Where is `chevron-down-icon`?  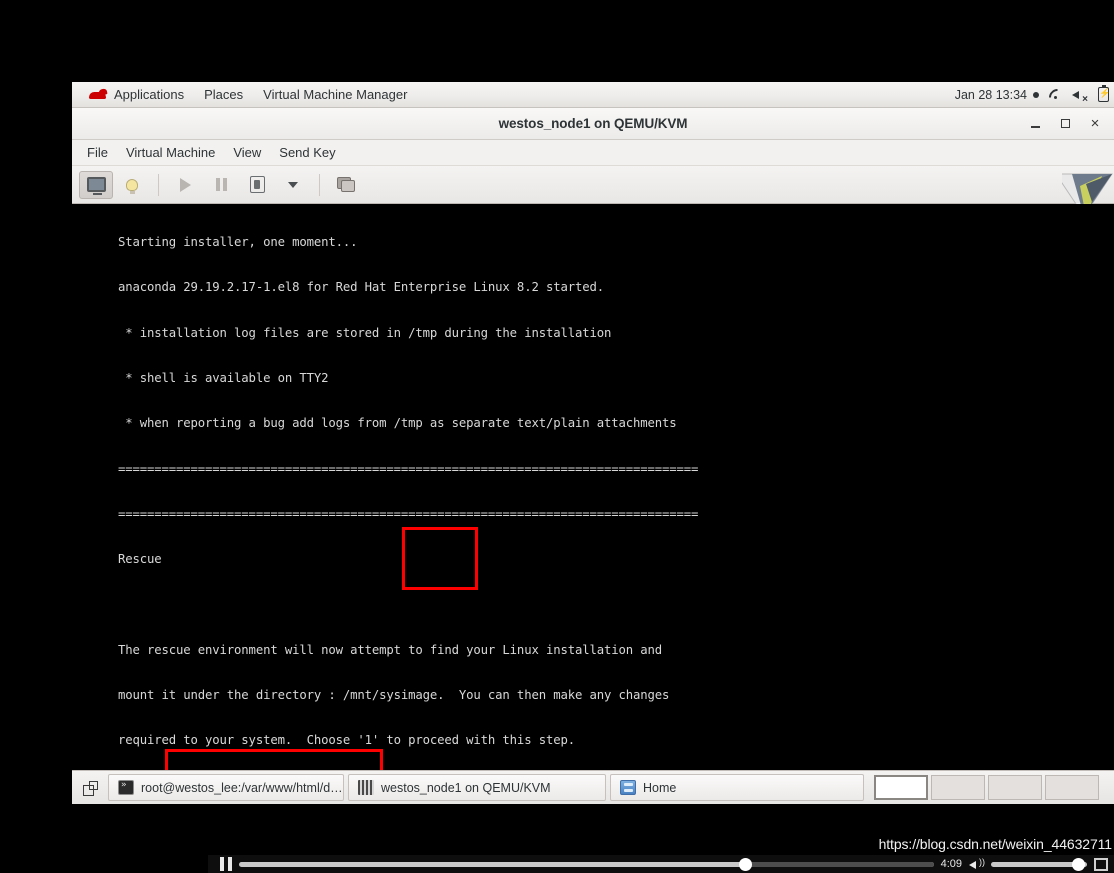
chevron-down-icon is located at coordinates (293, 184).